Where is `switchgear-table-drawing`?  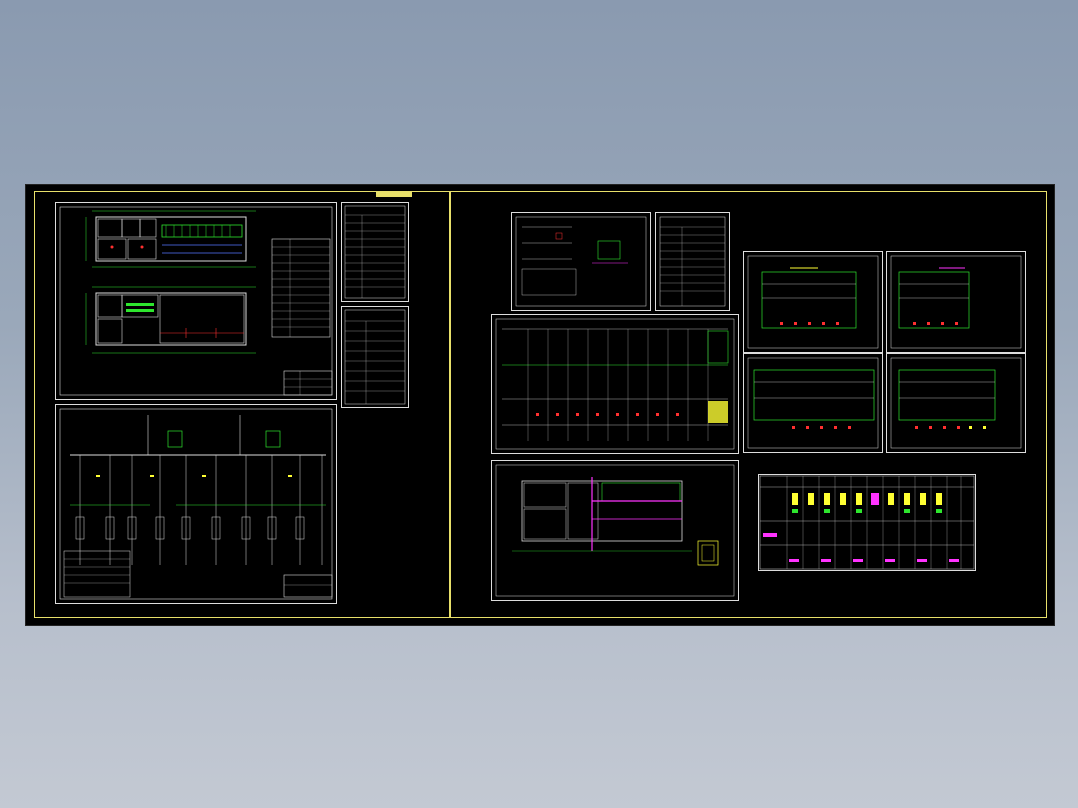
switchgear-table-drawing is located at coordinates (615, 384).